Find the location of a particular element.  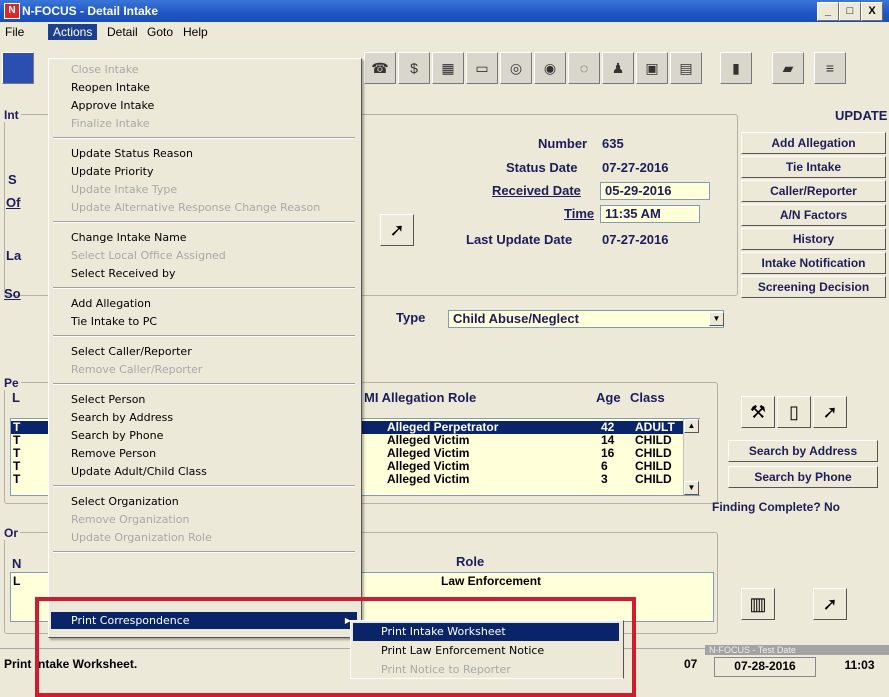

row-fragment: T is located at coordinates (17, 479).